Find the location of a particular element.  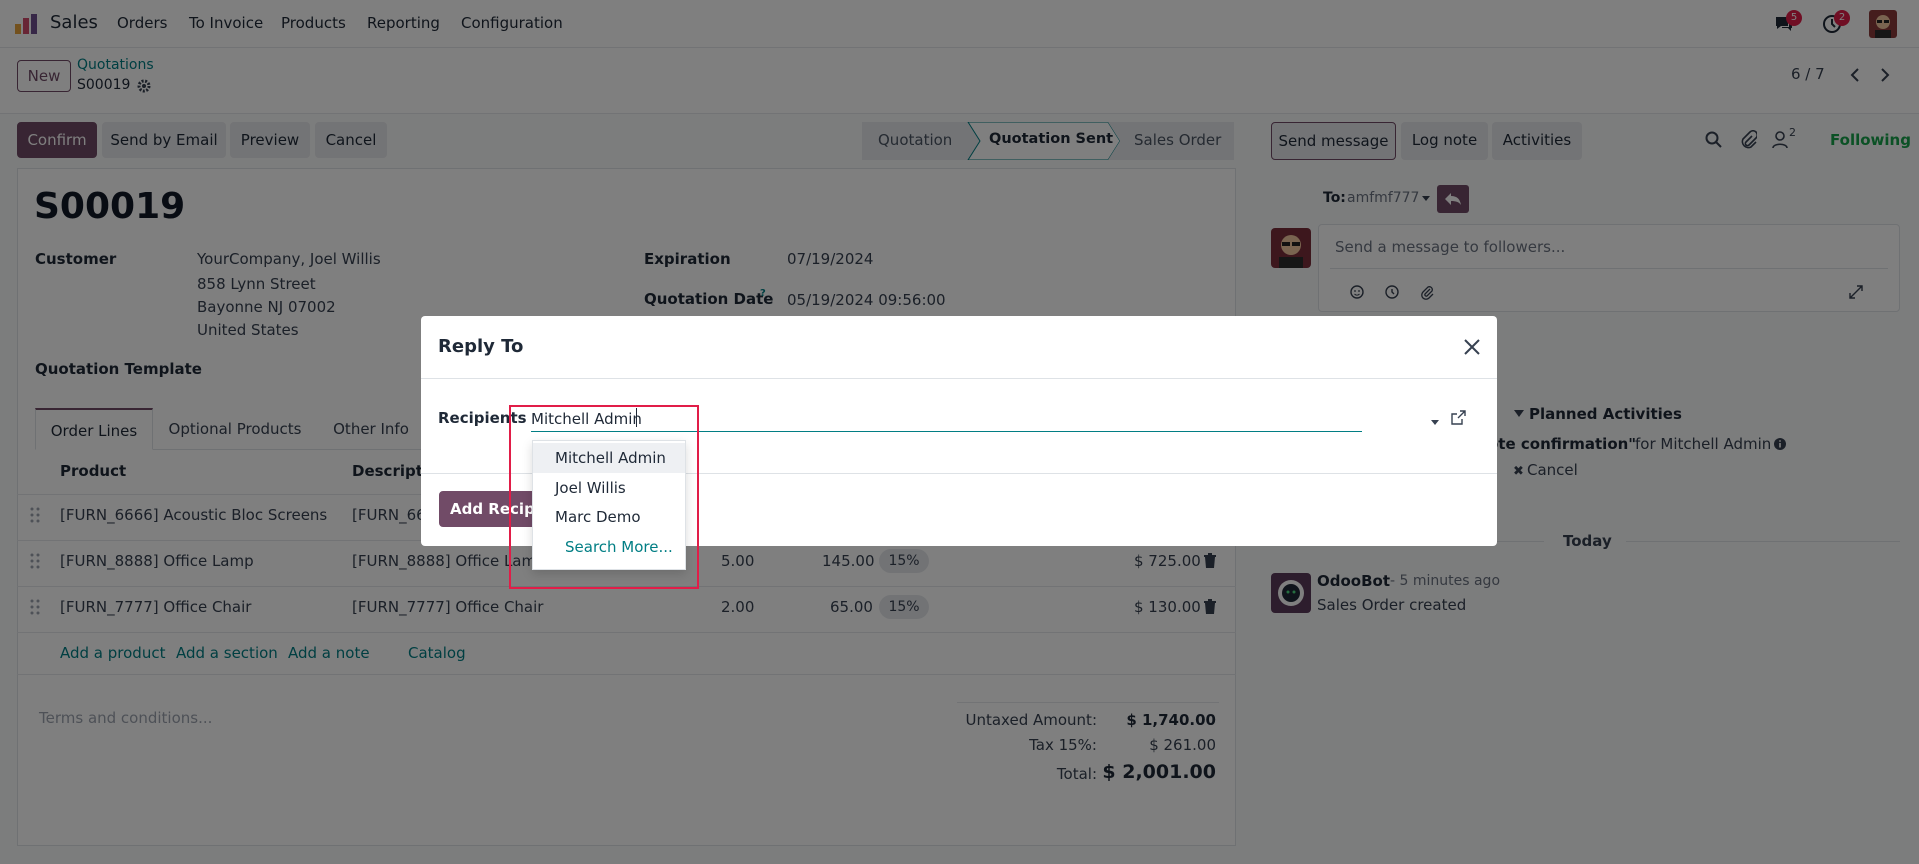

dialog-header-divider is located at coordinates (959, 378).